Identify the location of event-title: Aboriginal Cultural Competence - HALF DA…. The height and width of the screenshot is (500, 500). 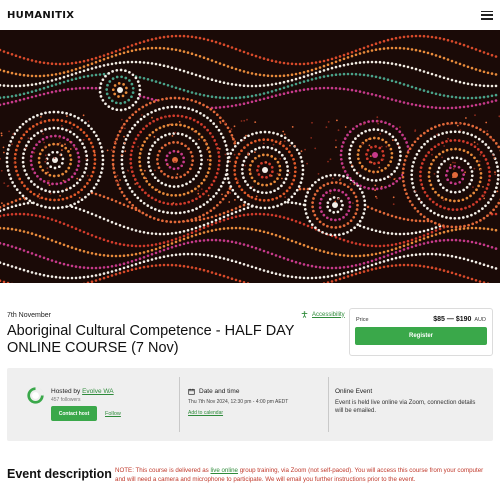
(151, 339).